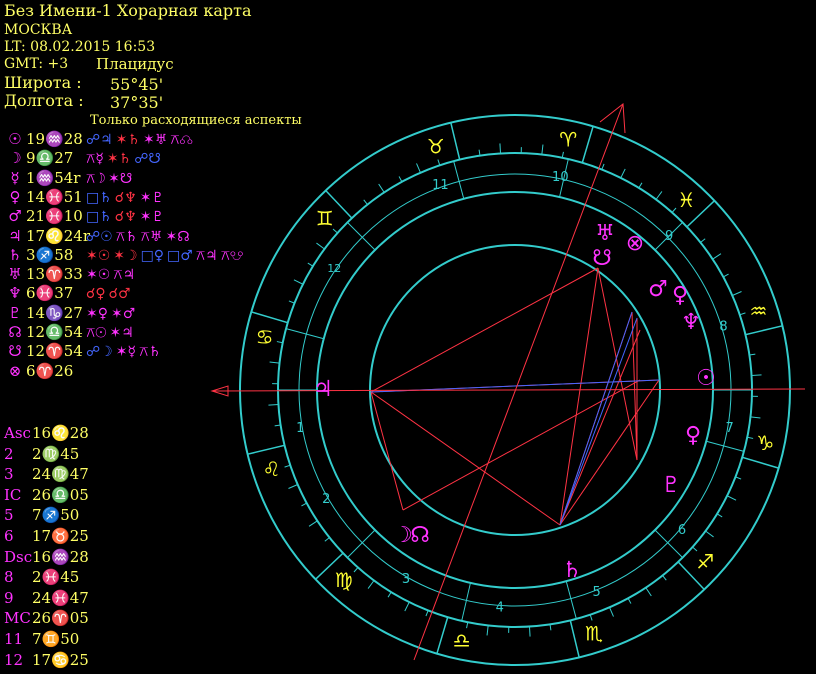 The height and width of the screenshot is (674, 816). Describe the element at coordinates (572, 570) in the screenshot. I see `saturn-glyph: ♄` at that location.